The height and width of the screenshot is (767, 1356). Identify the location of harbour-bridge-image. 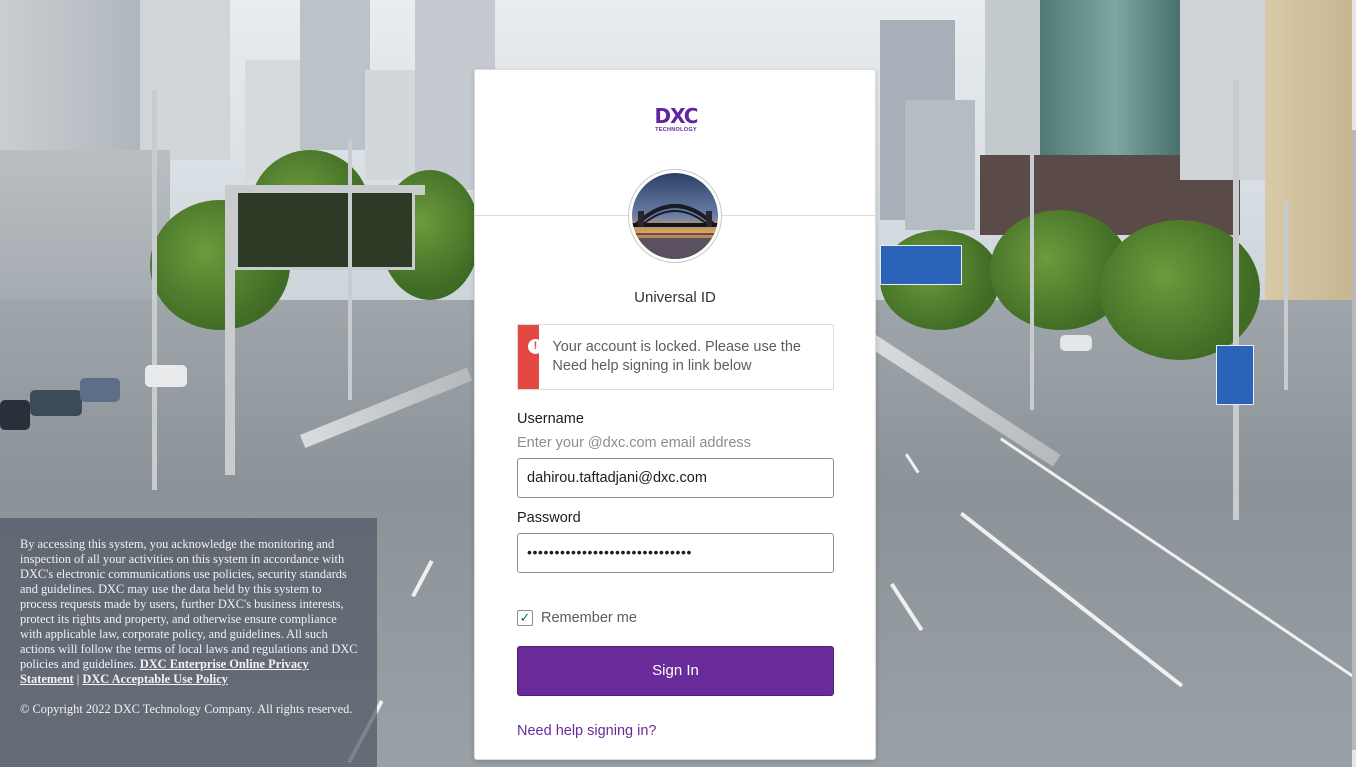
(675, 216).